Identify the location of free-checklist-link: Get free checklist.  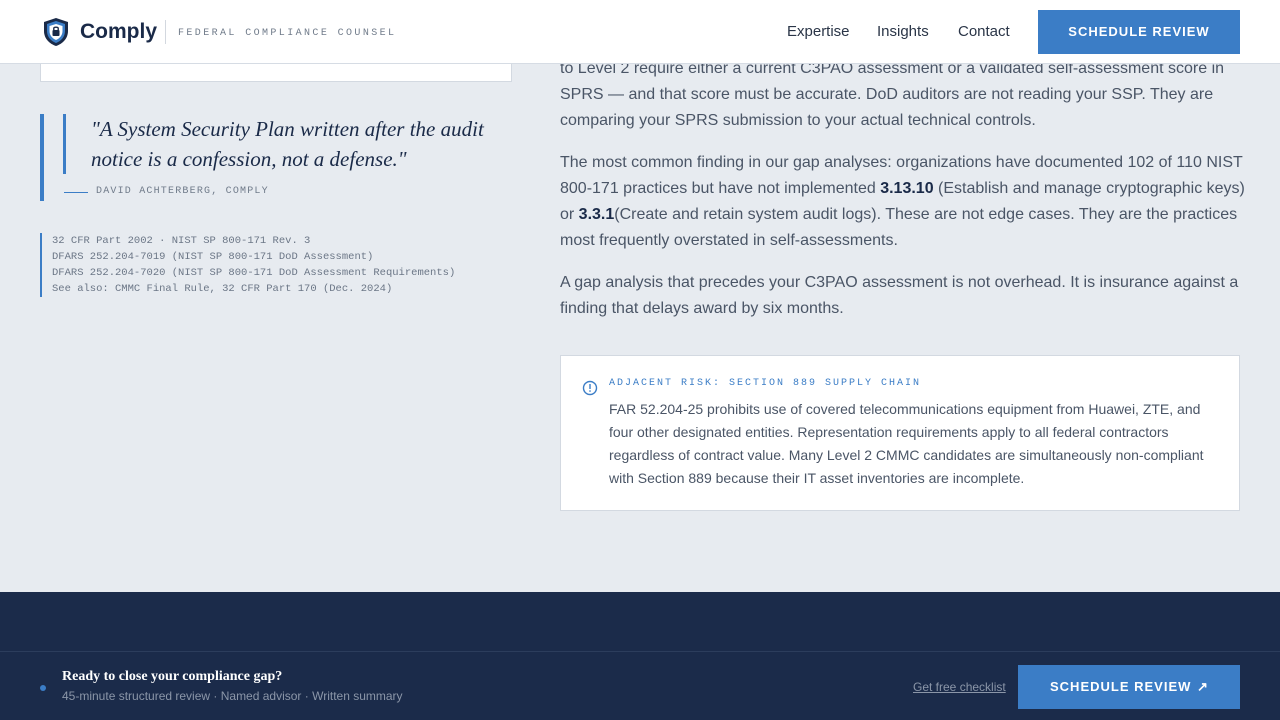
(959, 687).